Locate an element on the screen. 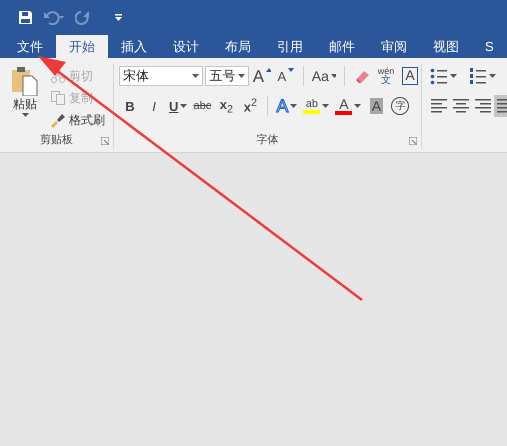 This screenshot has width=507, height=446. ribbon-tab: 邮件 is located at coordinates (342, 46).